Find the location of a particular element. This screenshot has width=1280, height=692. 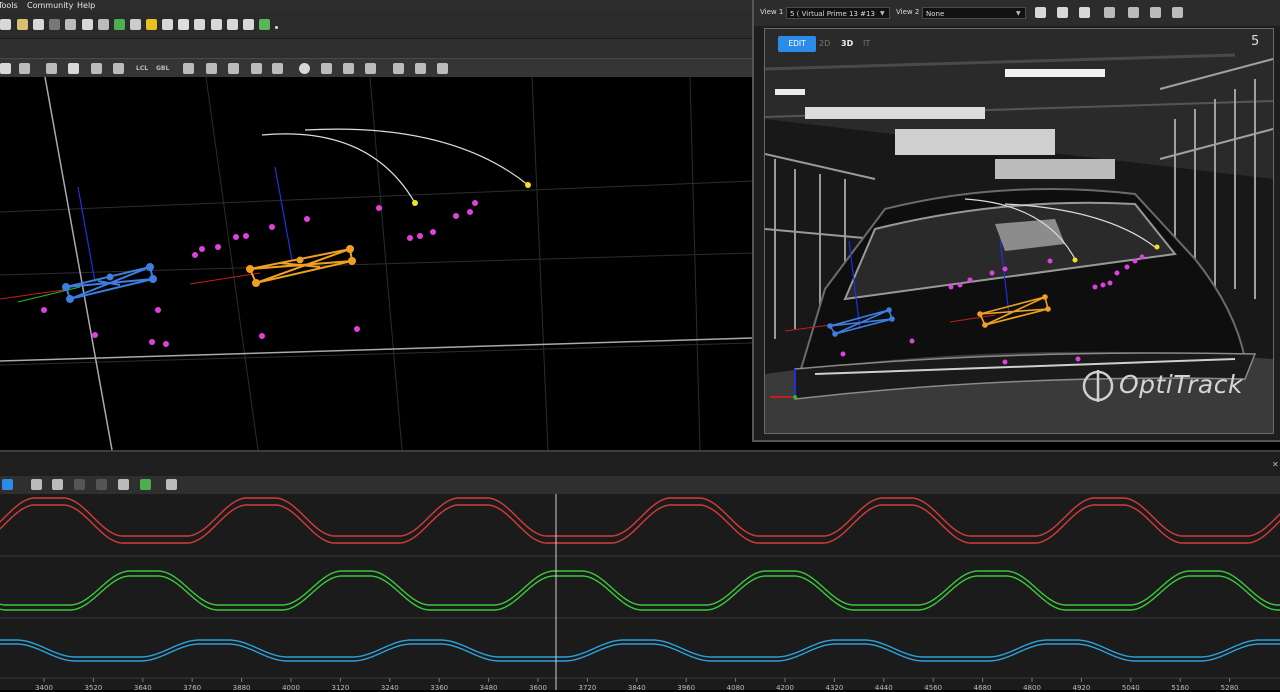

axis-line-x is located at coordinates (376, 349).